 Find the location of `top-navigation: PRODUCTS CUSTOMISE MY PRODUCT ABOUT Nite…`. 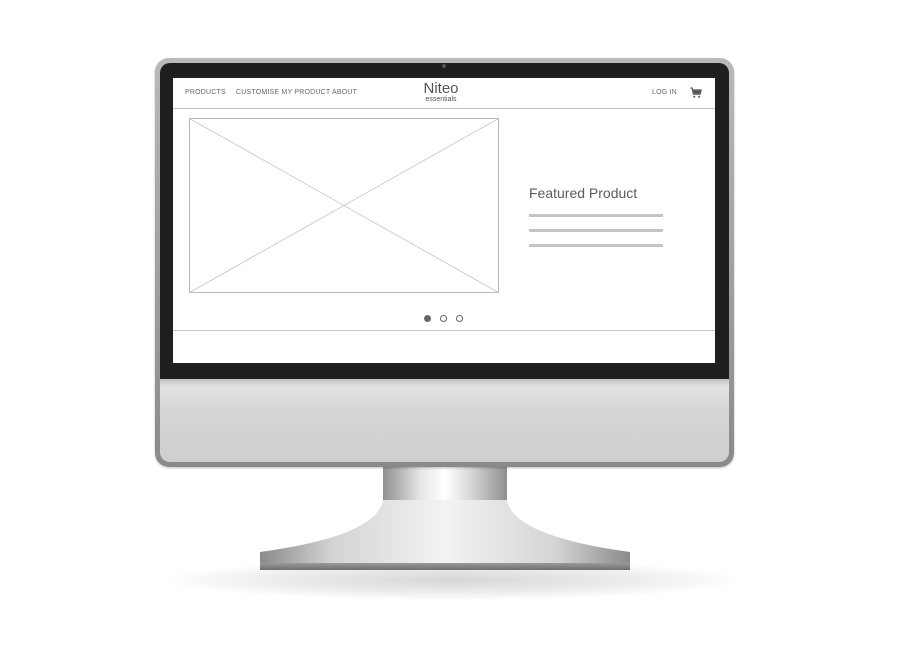

top-navigation: PRODUCTS CUSTOMISE MY PRODUCT ABOUT Nite… is located at coordinates (444, 93).